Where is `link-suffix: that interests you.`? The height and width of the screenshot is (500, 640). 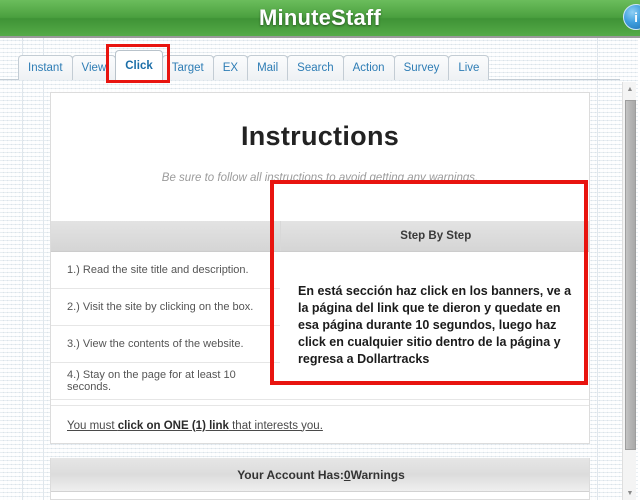
link-suffix: that interests you. is located at coordinates (275, 425).